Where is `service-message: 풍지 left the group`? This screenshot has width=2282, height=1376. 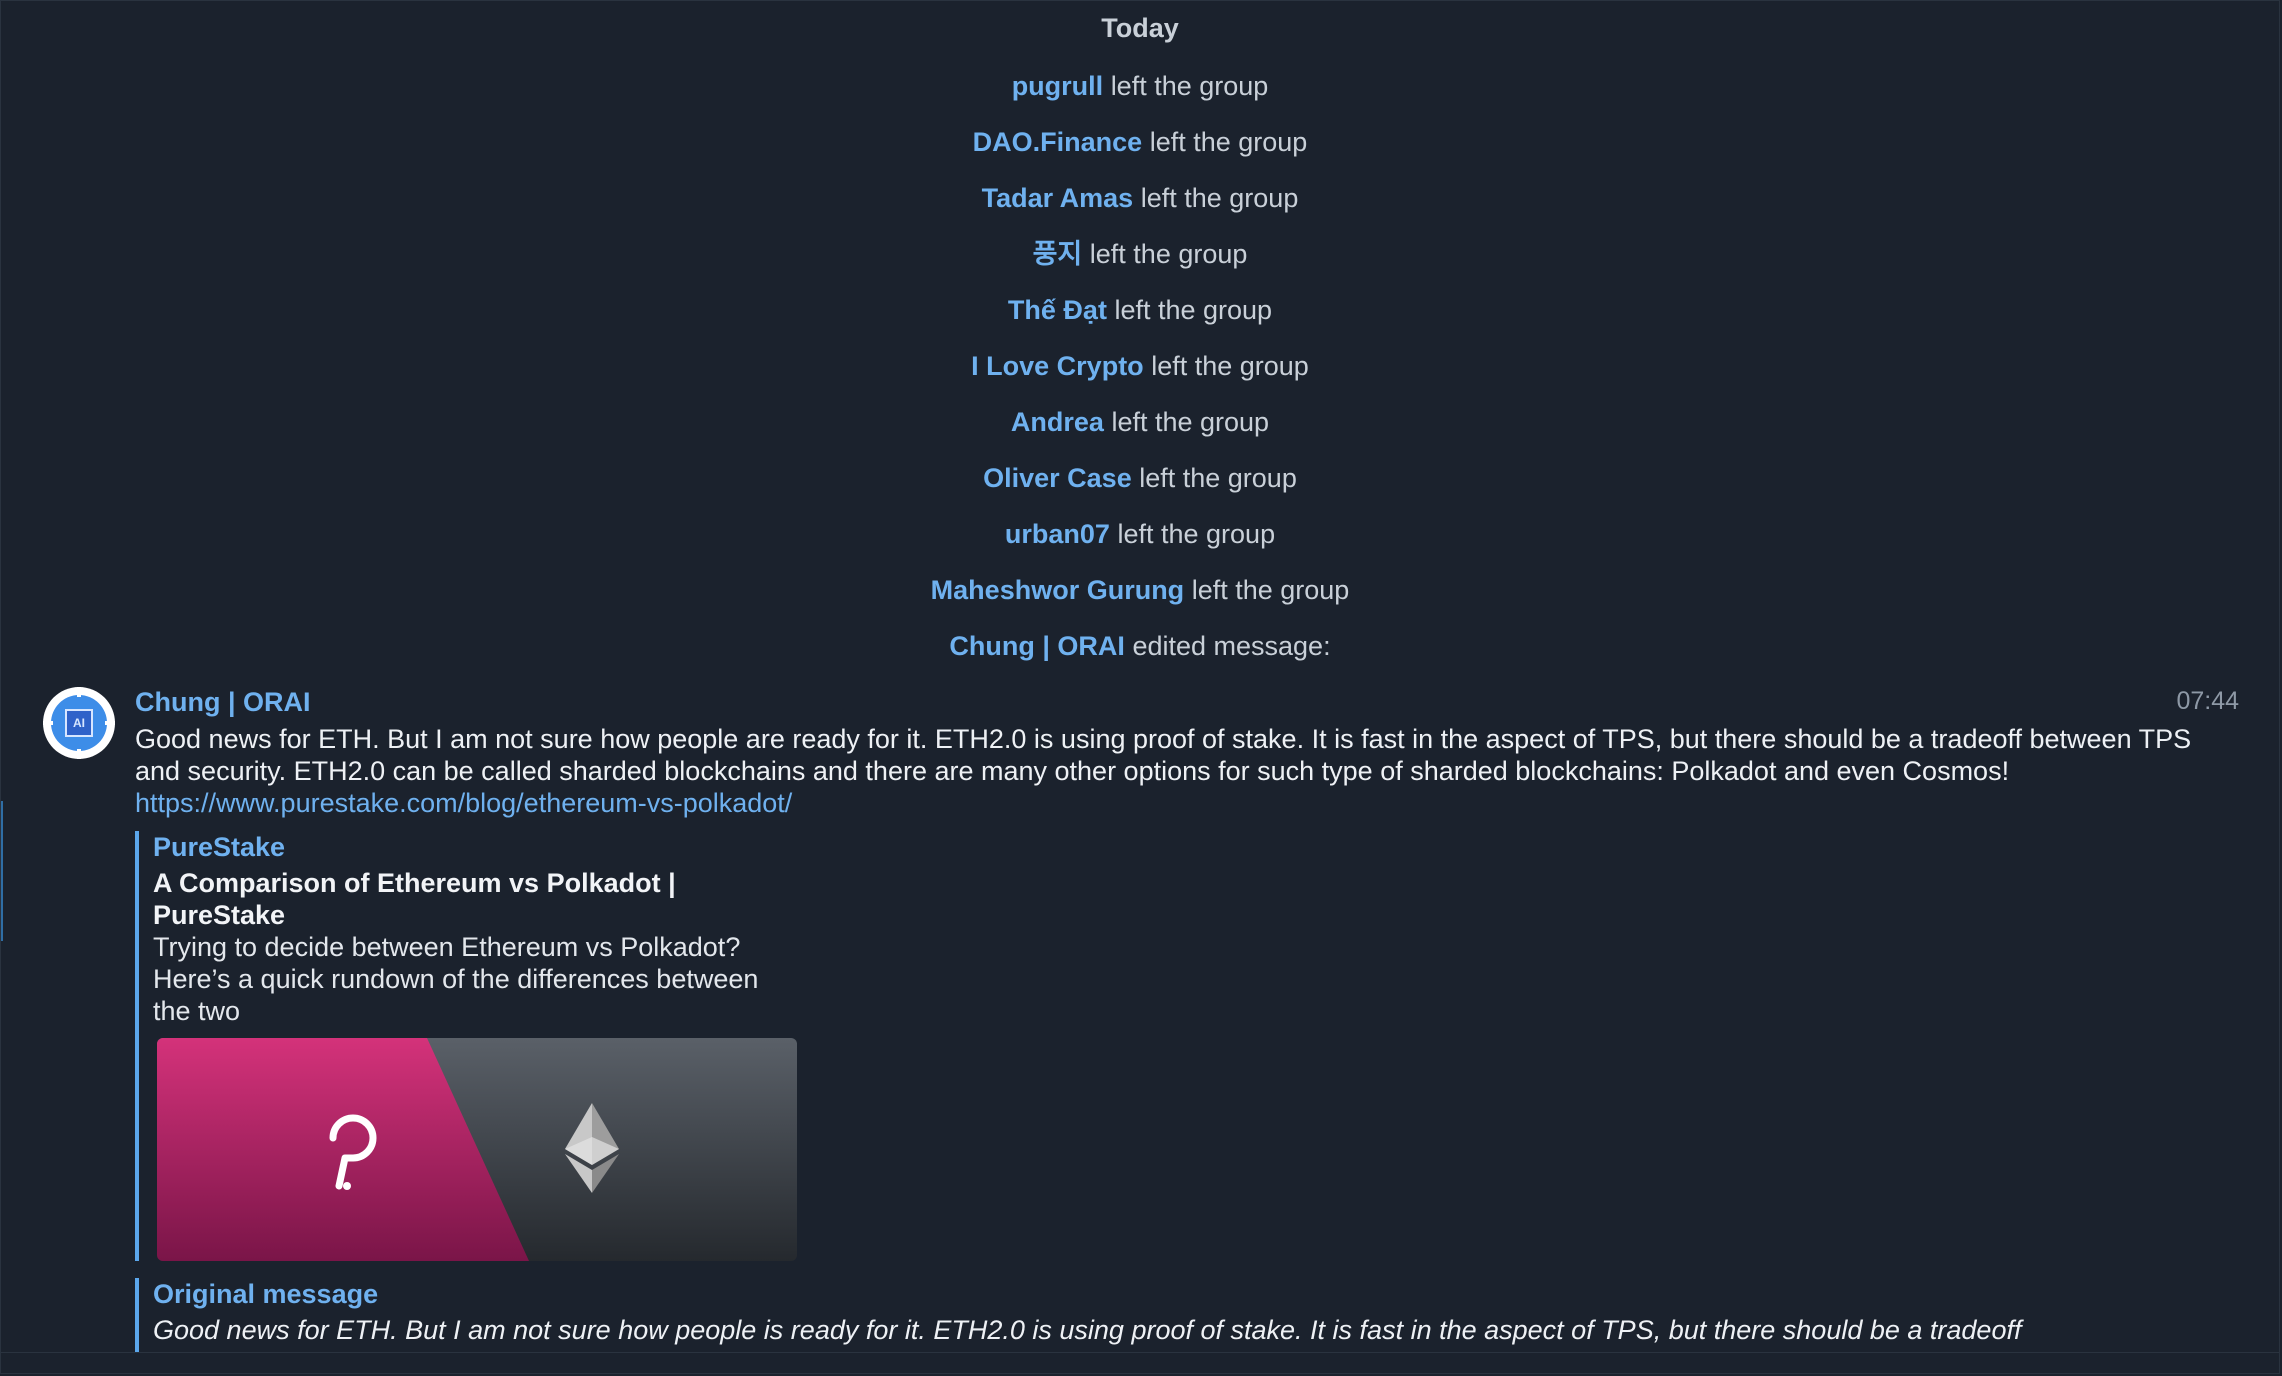 service-message: 풍지 left the group is located at coordinates (1140, 254).